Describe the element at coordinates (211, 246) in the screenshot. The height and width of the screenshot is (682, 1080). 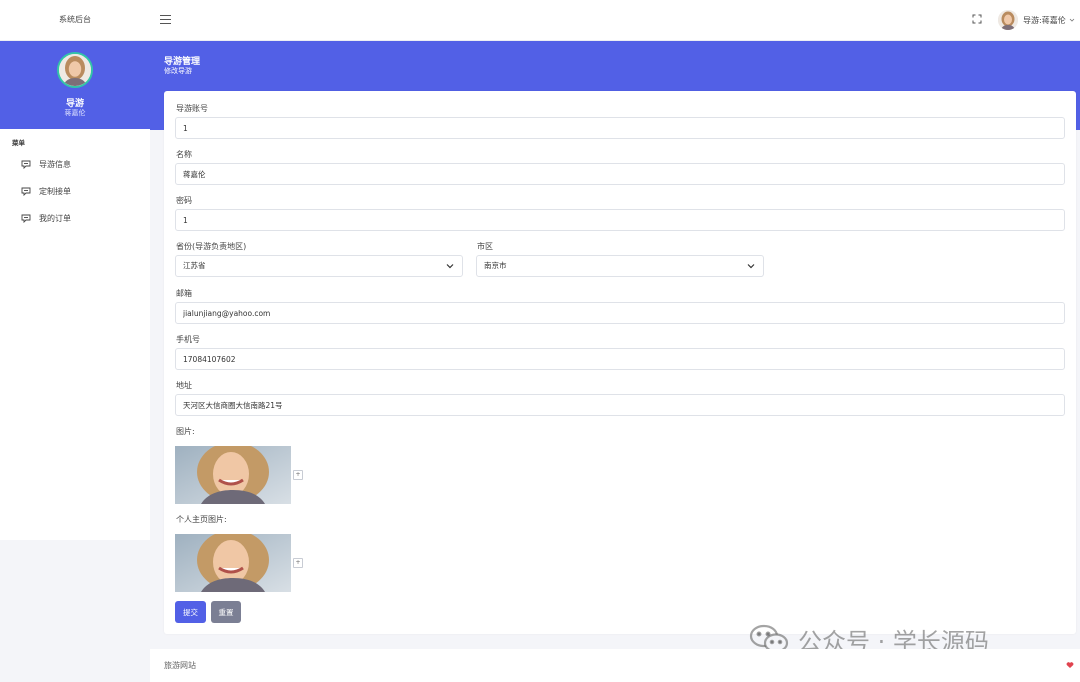
I see `province-label: 省份(导游负责地区)` at that location.